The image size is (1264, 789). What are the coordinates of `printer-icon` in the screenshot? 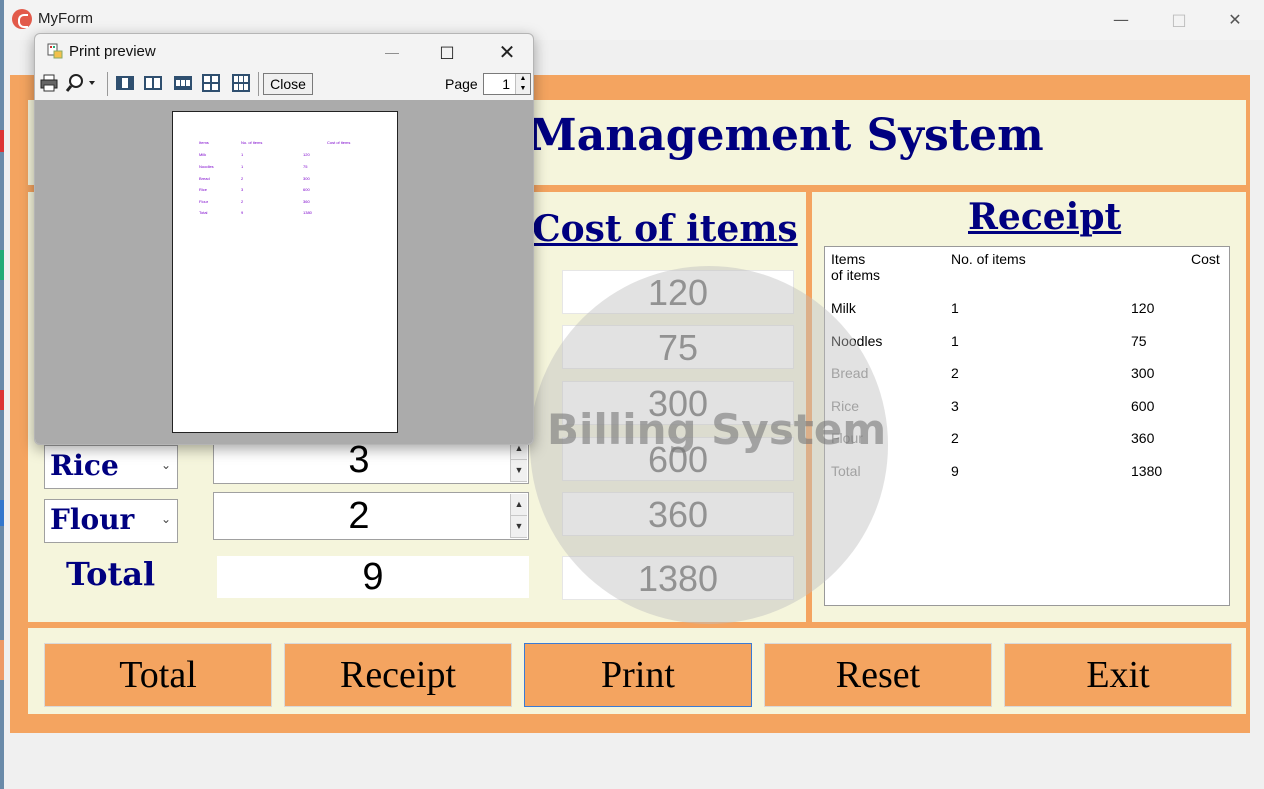 It's located at (49, 83).